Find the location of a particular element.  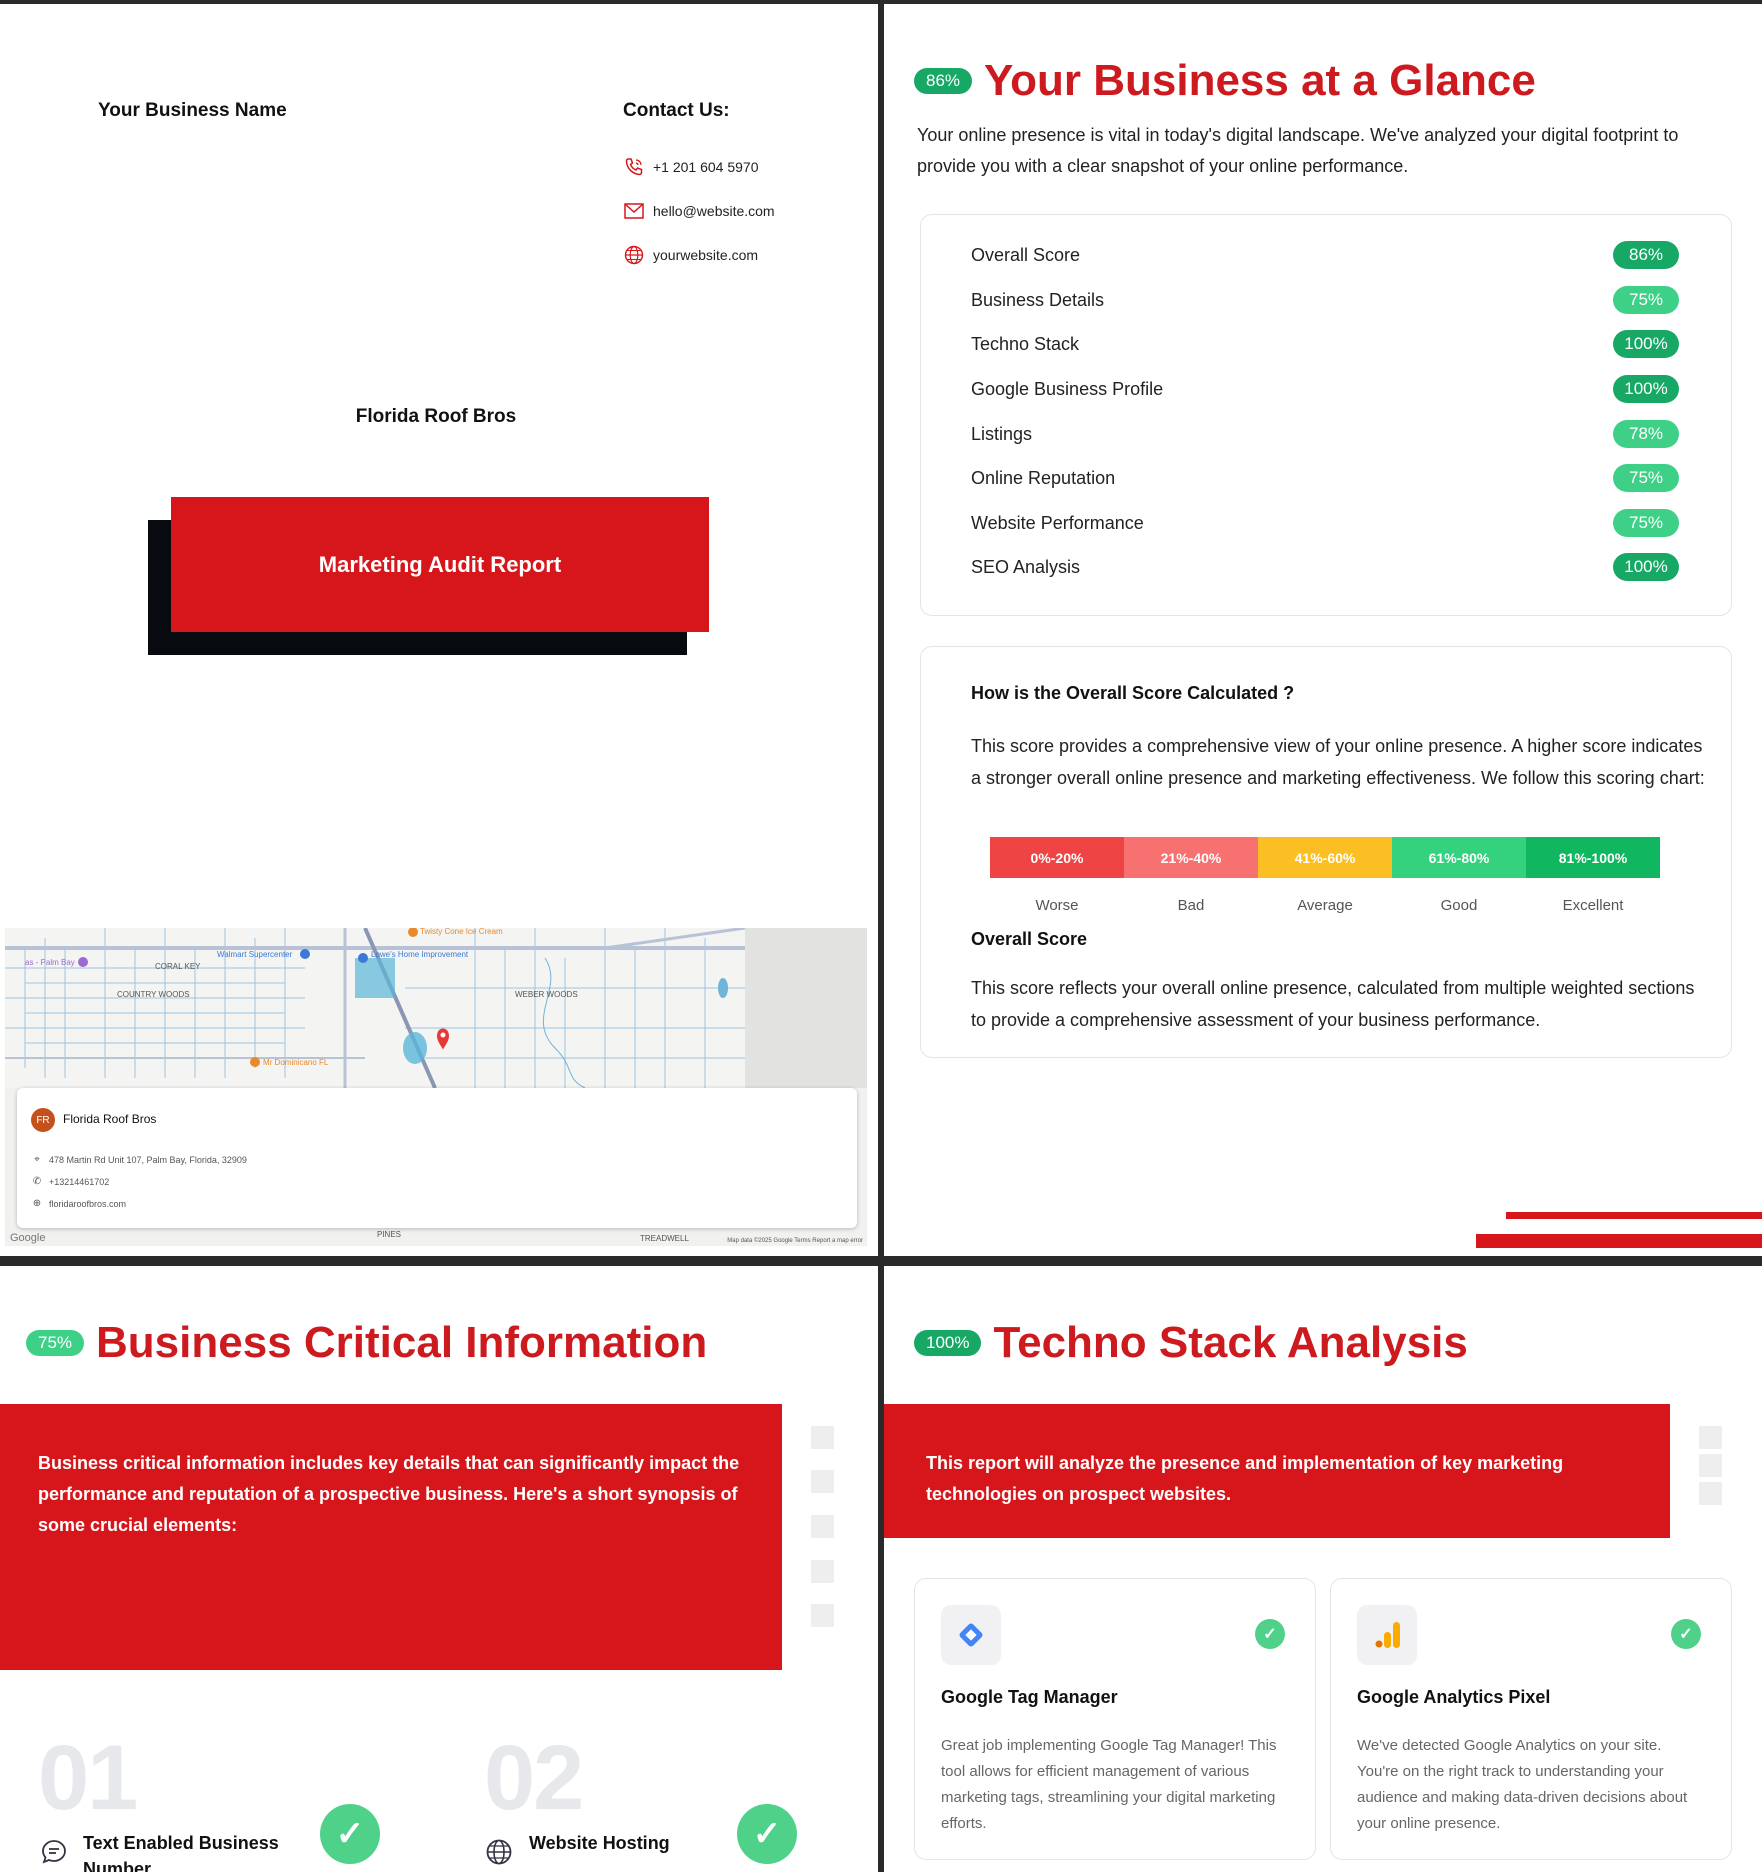

google-analytics-icon is located at coordinates (1387, 1635).